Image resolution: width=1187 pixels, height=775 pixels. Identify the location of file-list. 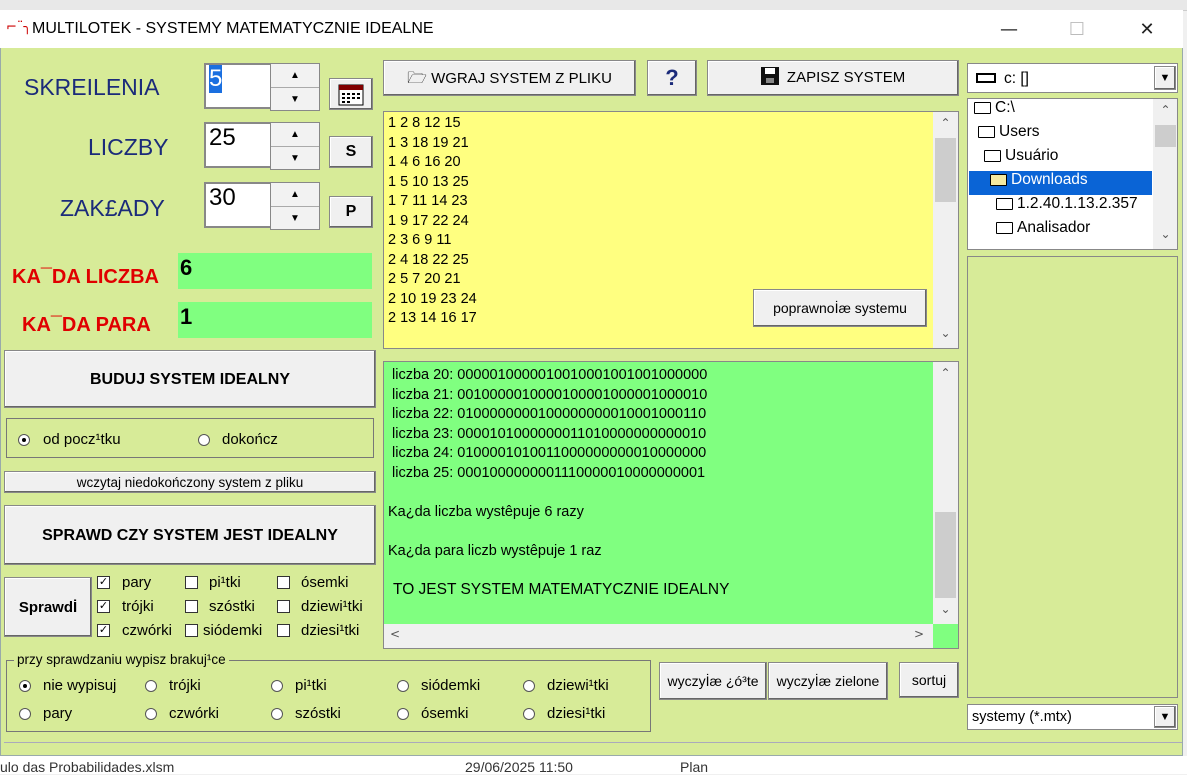
(1072, 477).